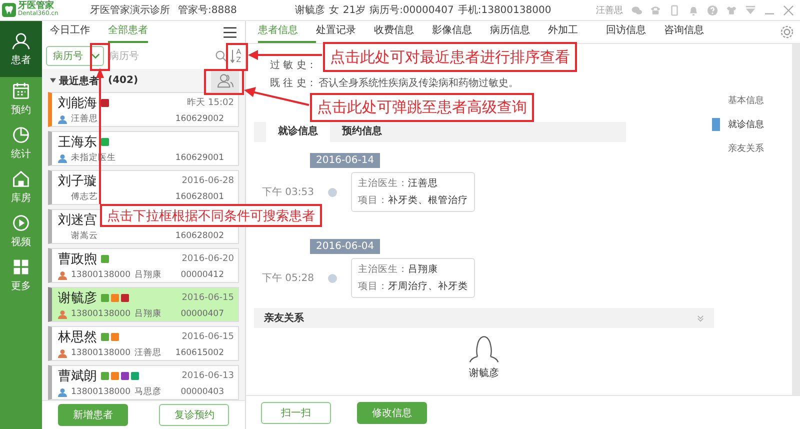 The image size is (800, 429). Describe the element at coordinates (207, 10) in the screenshot. I see `account-number: 管家号:8888` at that location.